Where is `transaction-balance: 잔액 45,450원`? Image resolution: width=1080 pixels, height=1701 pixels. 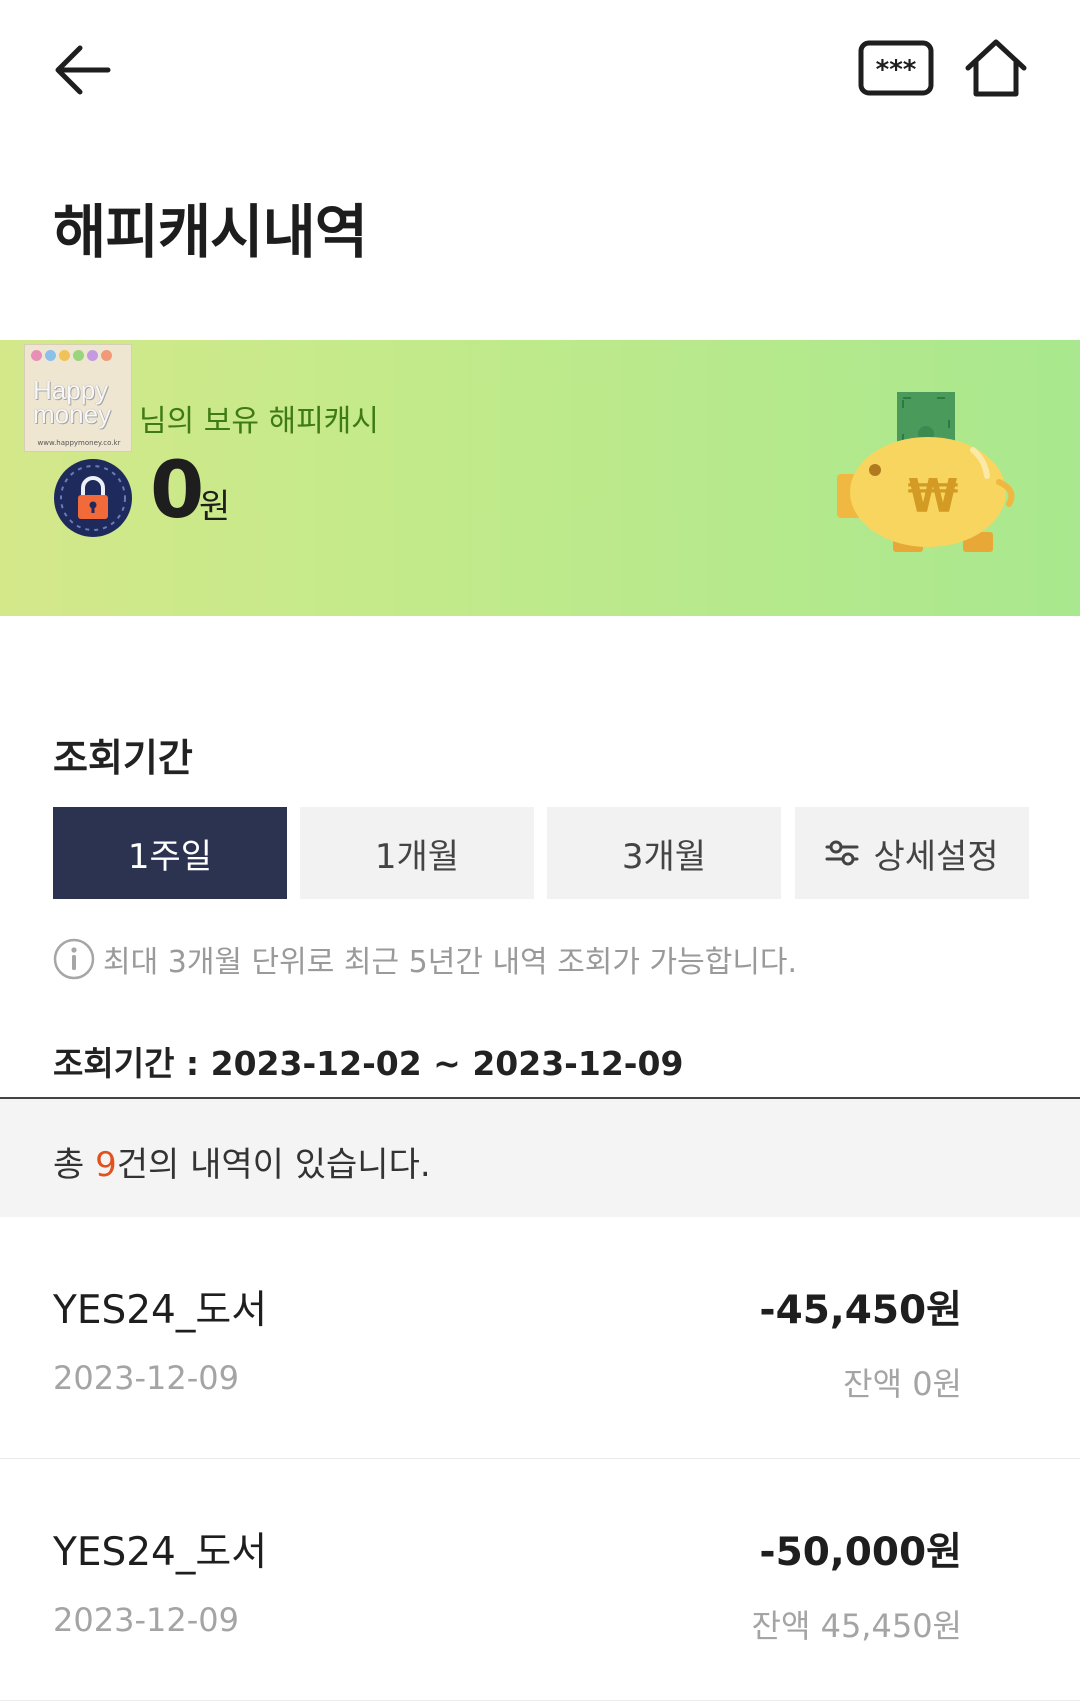 transaction-balance: 잔액 45,450원 is located at coordinates (856, 1626).